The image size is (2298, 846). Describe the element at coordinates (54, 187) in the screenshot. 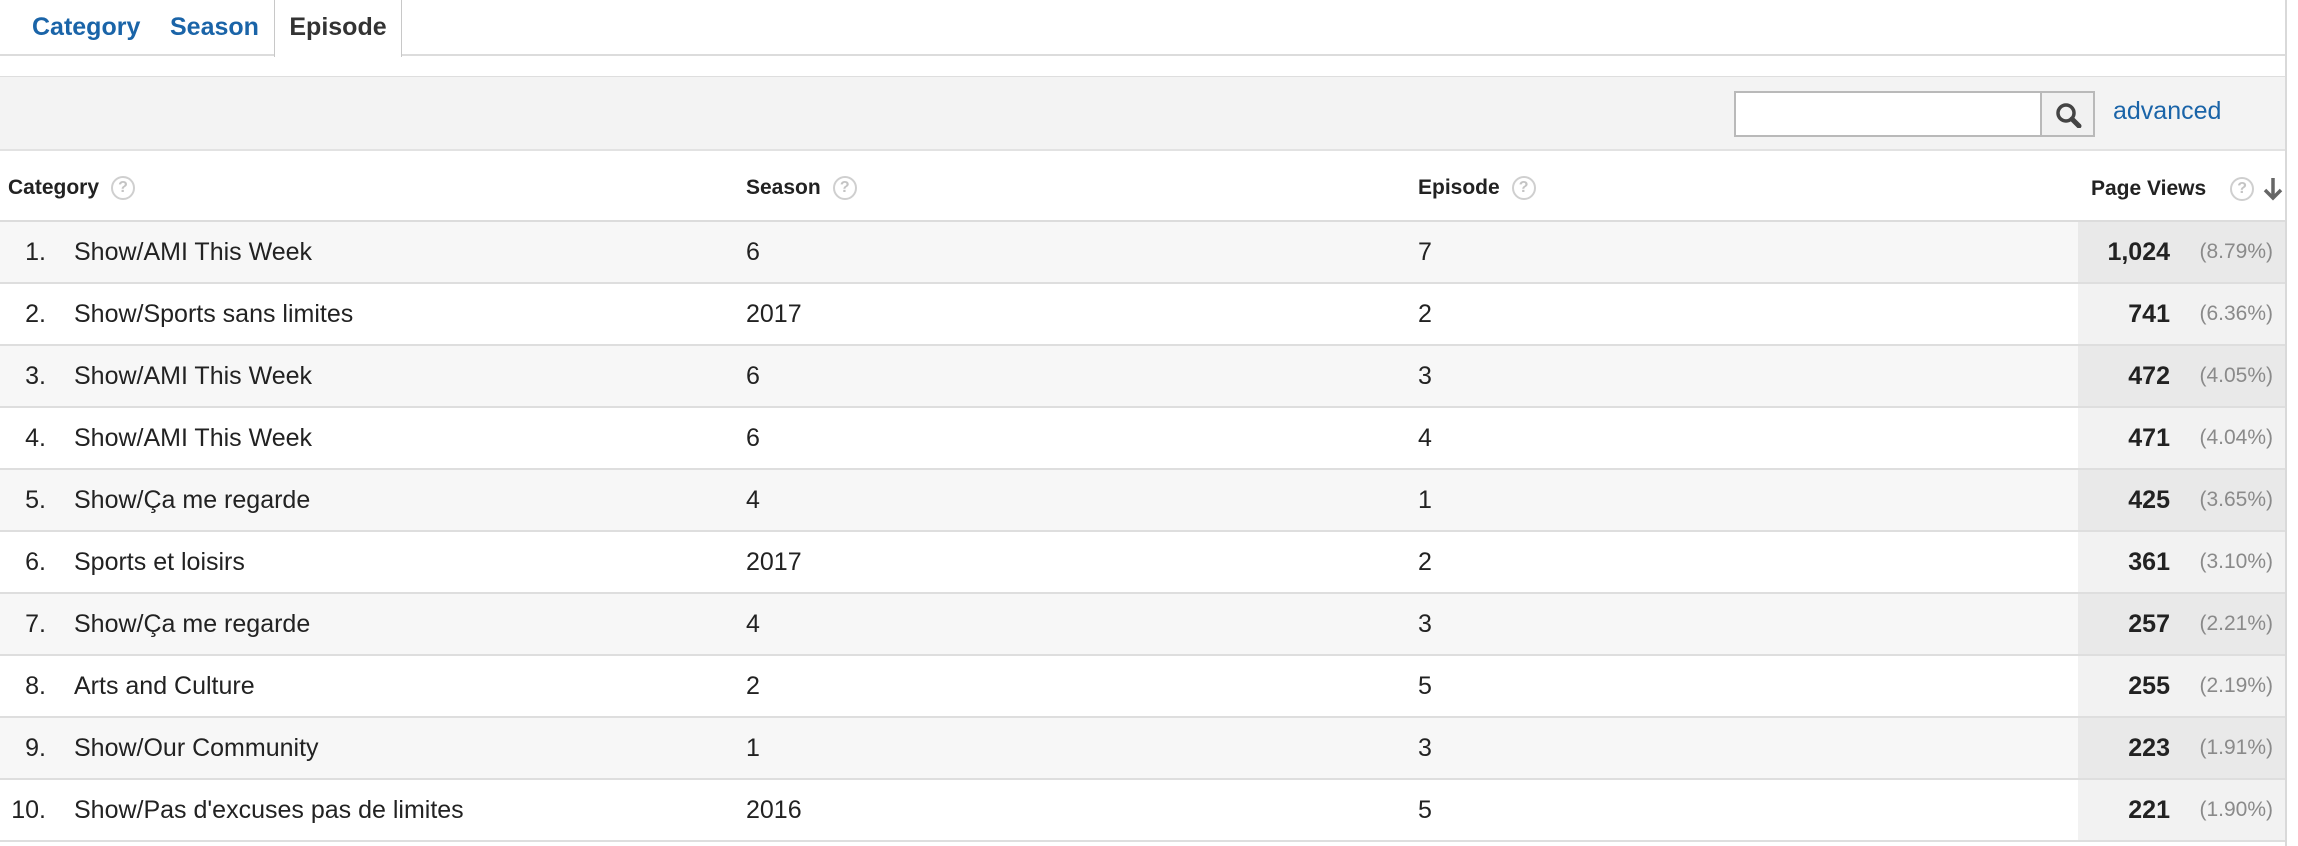

I see `column-header-label: Category` at that location.